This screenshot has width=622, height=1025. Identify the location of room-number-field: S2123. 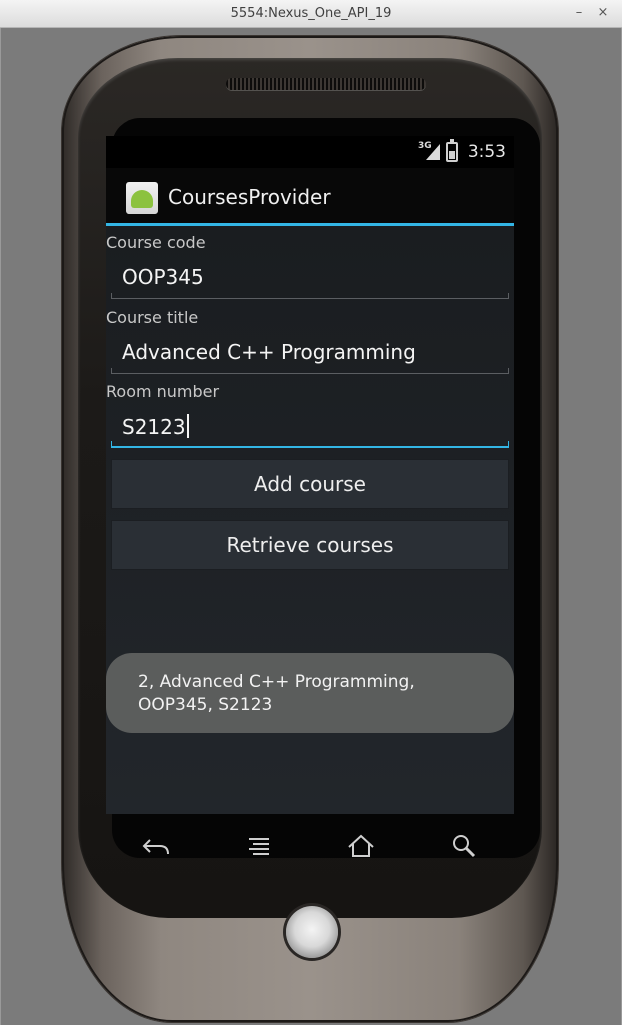
(310, 427).